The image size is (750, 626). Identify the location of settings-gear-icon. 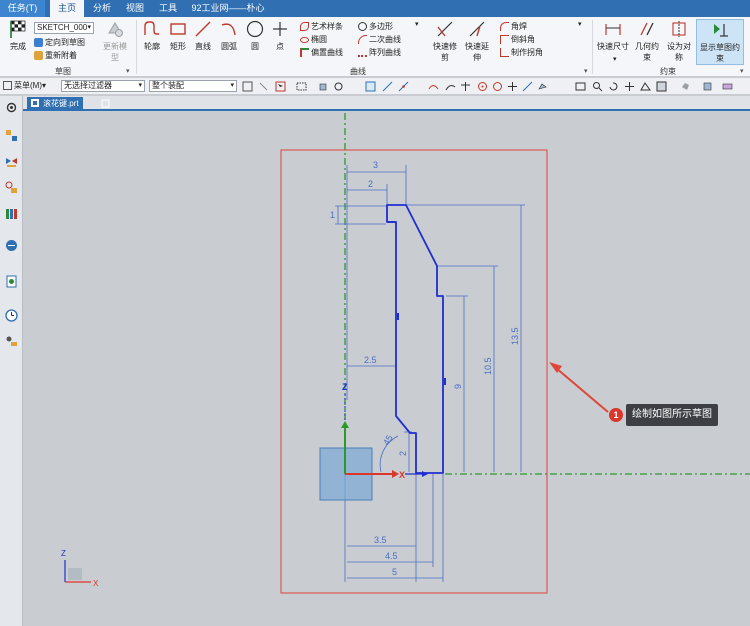
(11, 107).